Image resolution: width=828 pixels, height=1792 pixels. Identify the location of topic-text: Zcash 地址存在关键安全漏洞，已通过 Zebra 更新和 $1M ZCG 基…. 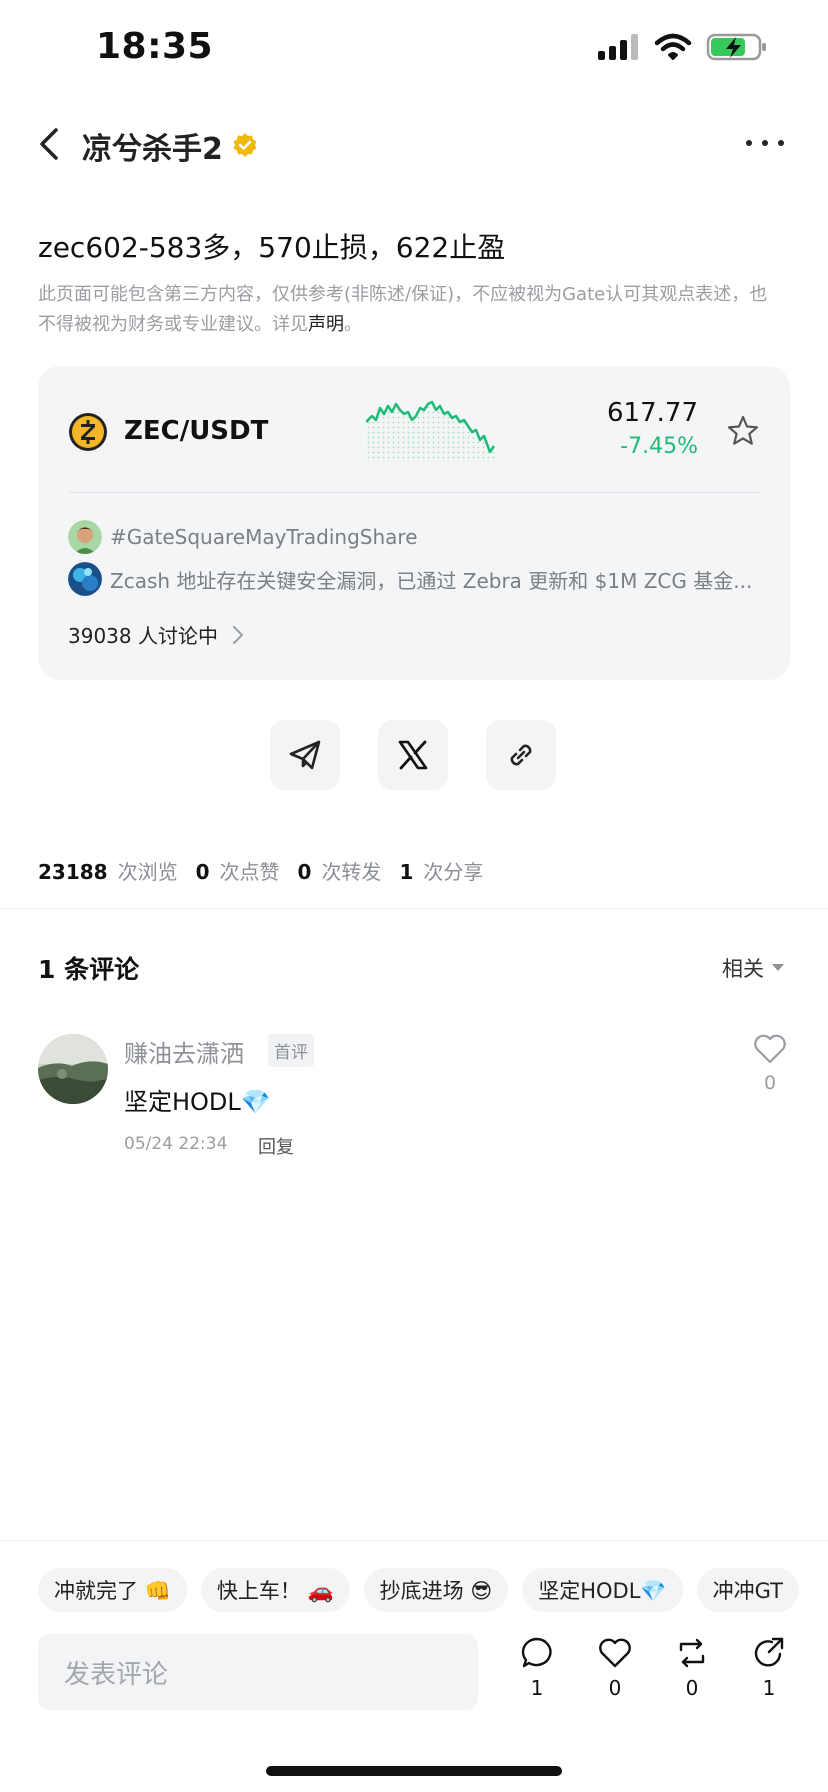
(431, 580).